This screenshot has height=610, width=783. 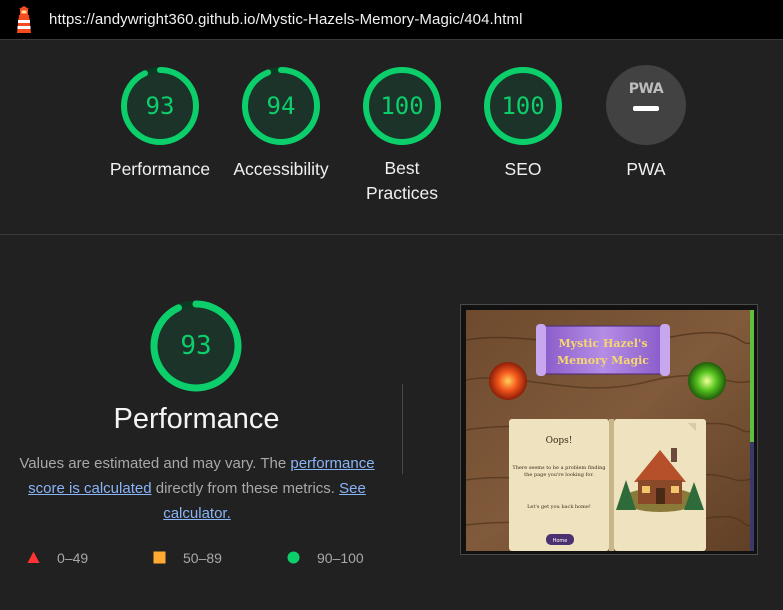 I want to click on performance-title: Performance, so click(x=196, y=419).